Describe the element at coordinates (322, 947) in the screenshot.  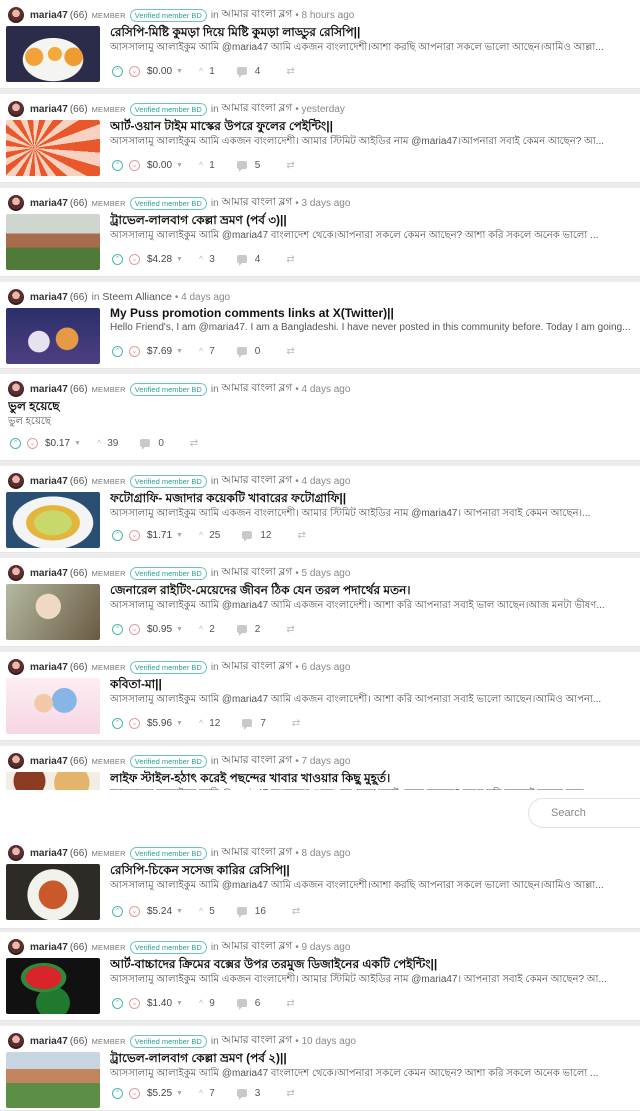
I see `post-timestamp: • 9 days ago` at that location.